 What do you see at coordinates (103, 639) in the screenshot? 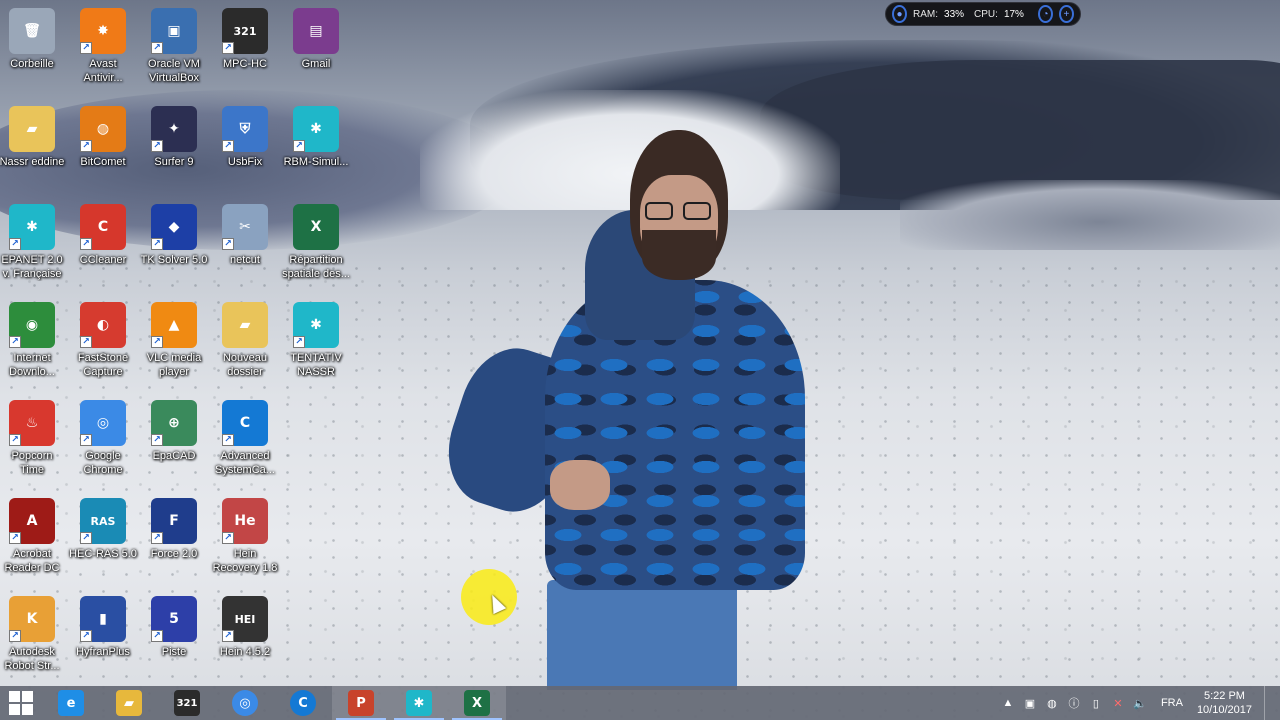
I see `desktop-icon: ▮ ↗ HyfranPlus` at bounding box center [103, 639].